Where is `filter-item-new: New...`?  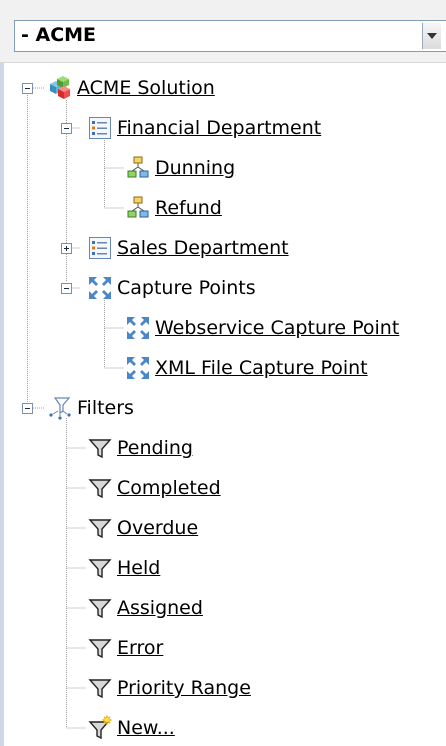
filter-item-new: New... is located at coordinates (131, 728).